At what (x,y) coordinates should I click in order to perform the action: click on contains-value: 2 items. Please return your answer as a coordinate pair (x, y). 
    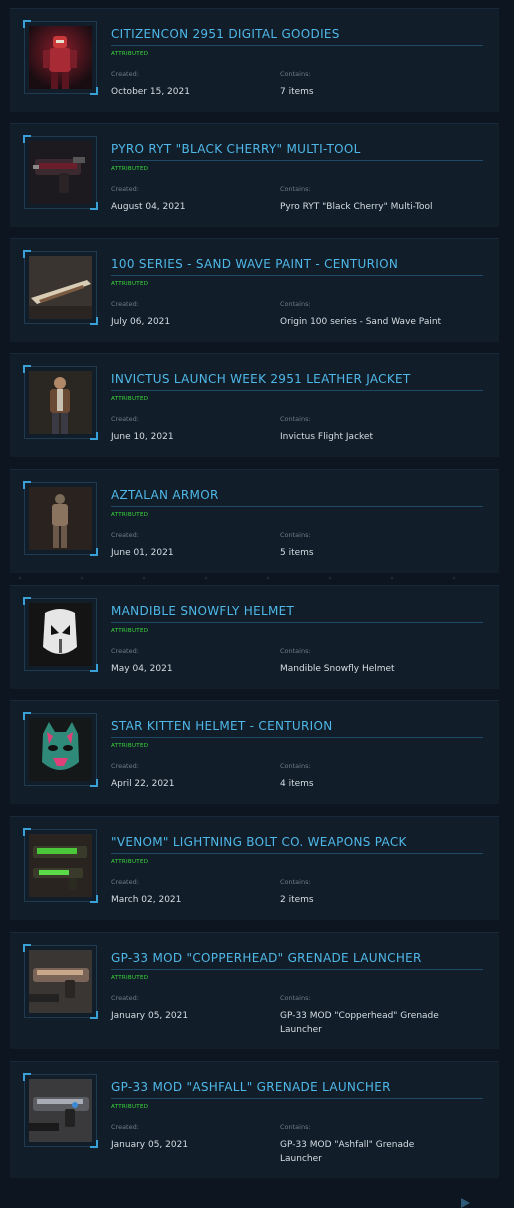
    Looking at the image, I should click on (297, 900).